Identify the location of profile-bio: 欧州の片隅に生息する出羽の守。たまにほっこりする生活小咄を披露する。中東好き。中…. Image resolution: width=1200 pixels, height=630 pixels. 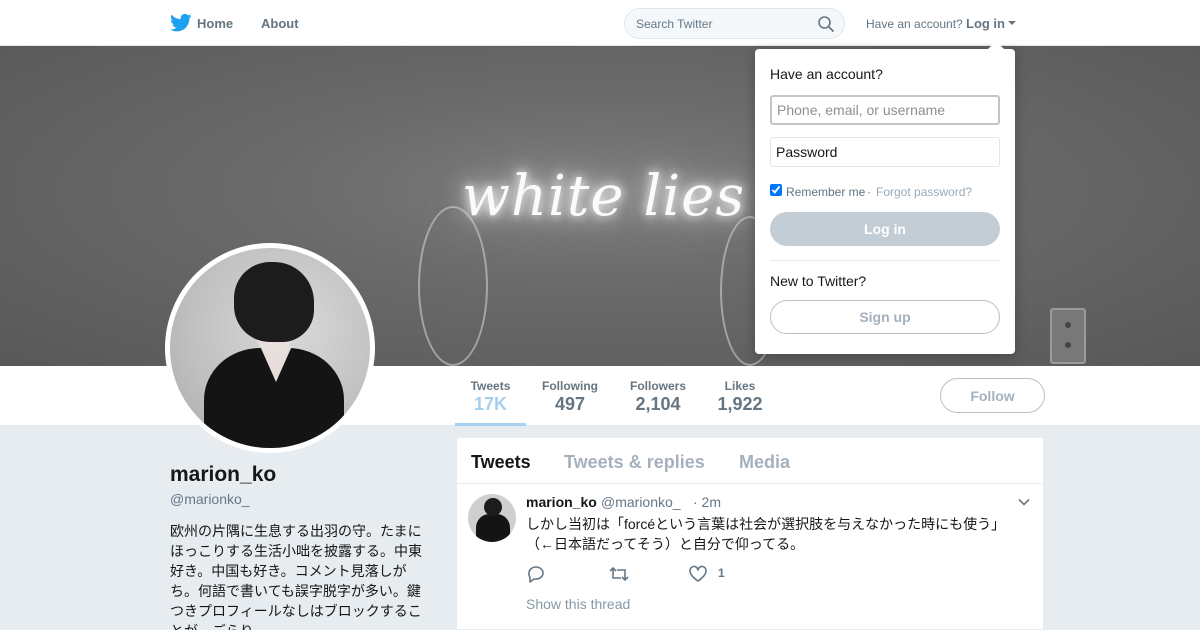
(296, 576).